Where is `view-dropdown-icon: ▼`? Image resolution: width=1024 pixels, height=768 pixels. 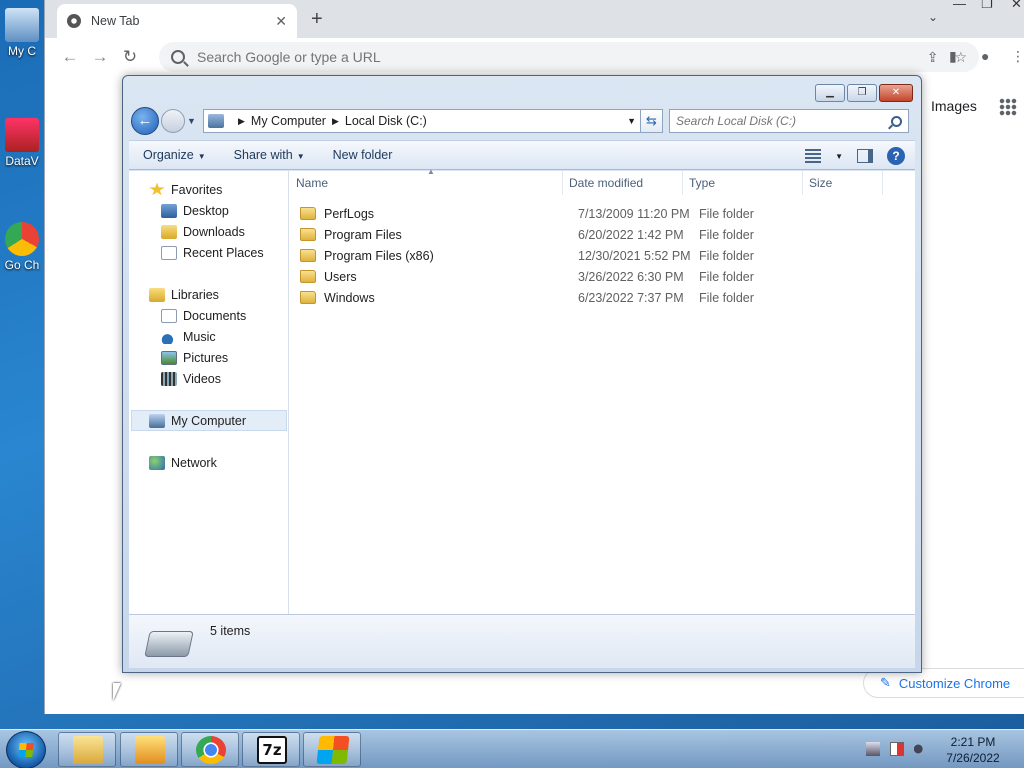 view-dropdown-icon: ▼ is located at coordinates (839, 156).